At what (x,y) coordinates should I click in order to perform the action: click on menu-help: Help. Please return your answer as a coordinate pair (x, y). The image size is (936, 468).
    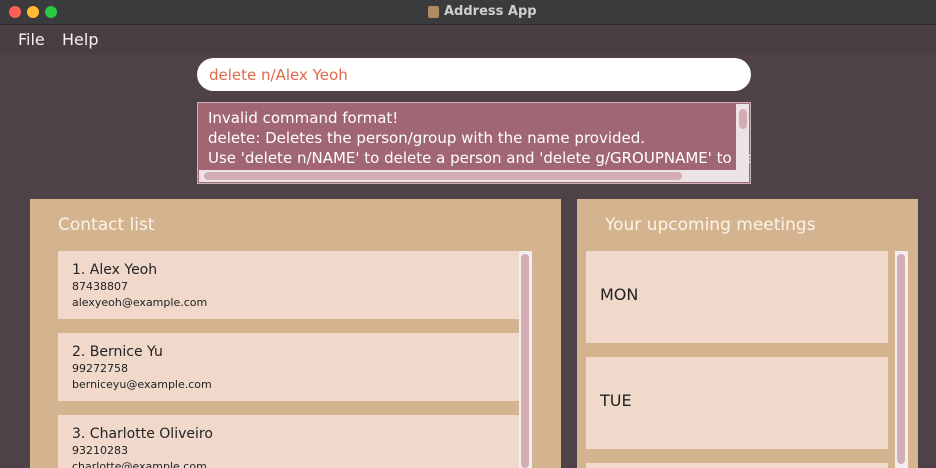
    Looking at the image, I should click on (80, 39).